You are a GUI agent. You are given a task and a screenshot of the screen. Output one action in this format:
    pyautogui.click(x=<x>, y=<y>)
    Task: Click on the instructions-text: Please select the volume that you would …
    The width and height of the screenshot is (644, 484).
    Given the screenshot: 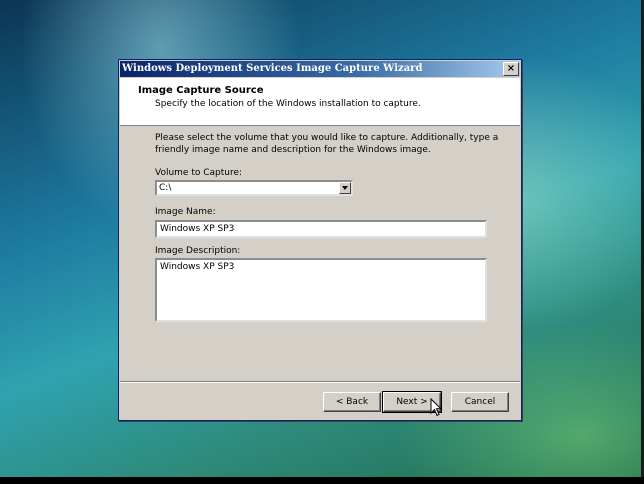 What is the action you would take?
    pyautogui.click(x=327, y=144)
    